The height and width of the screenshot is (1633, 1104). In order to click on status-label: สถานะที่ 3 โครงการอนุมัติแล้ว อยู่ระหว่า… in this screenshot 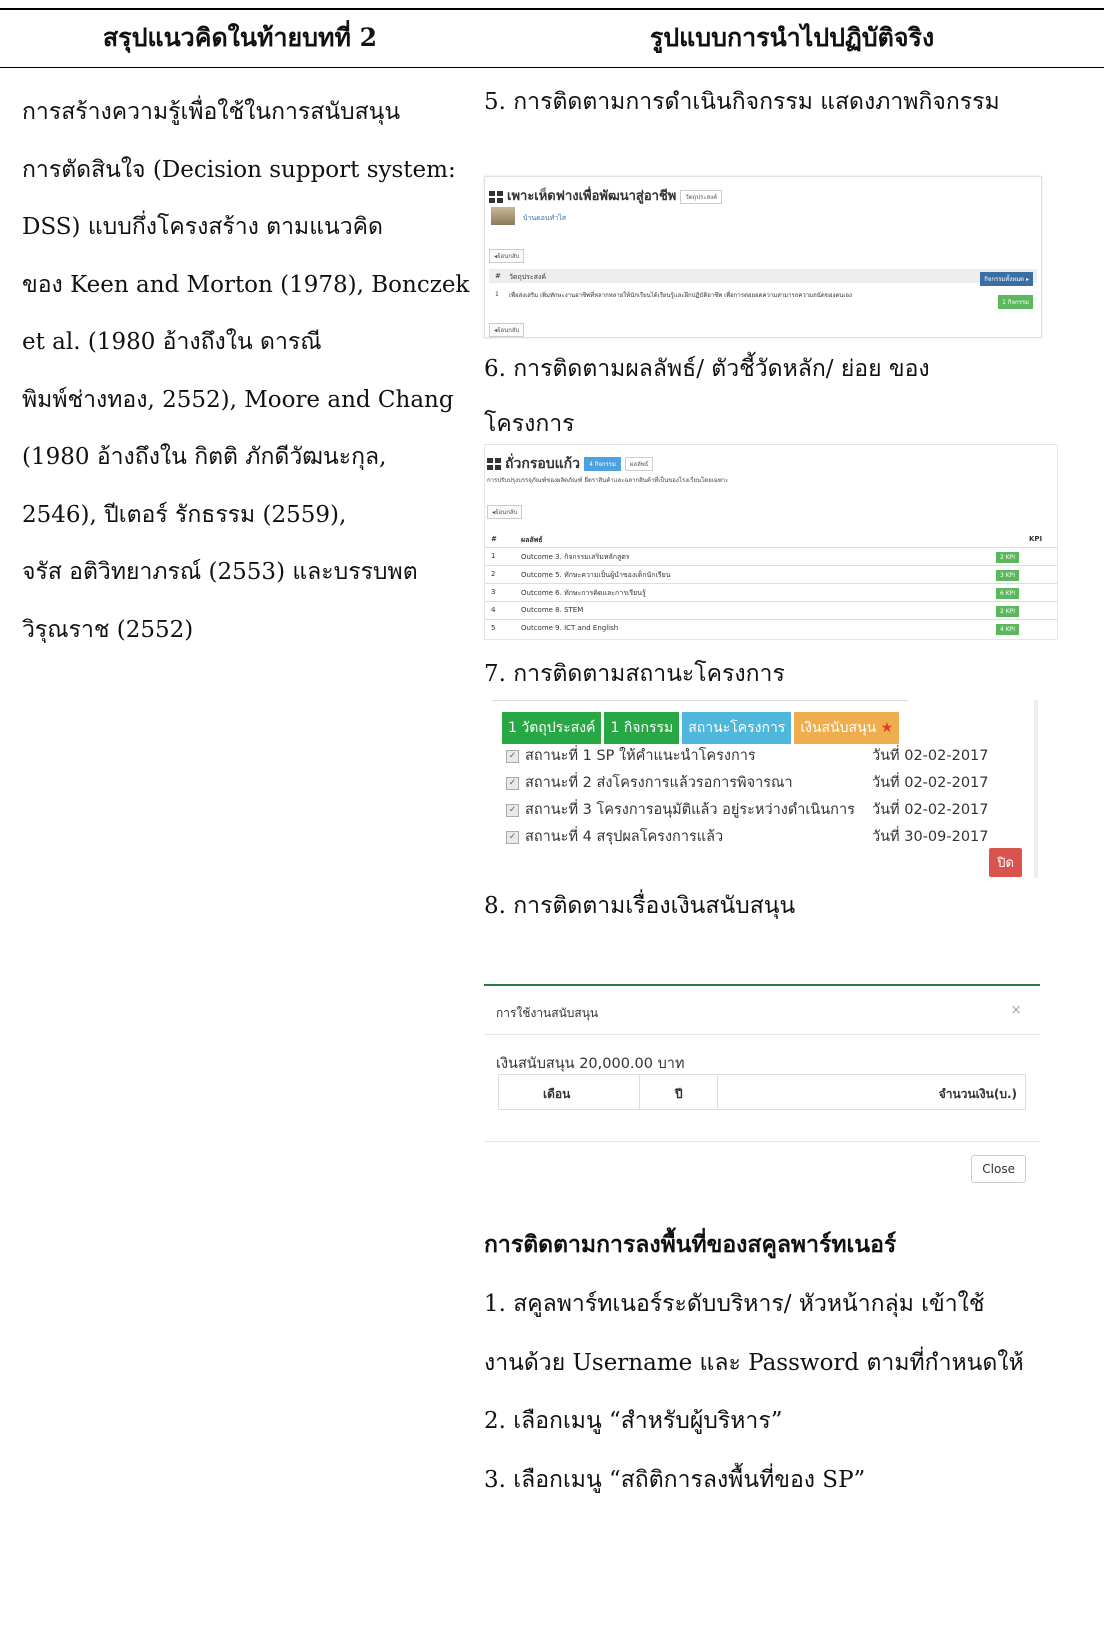, I will do `click(690, 810)`.